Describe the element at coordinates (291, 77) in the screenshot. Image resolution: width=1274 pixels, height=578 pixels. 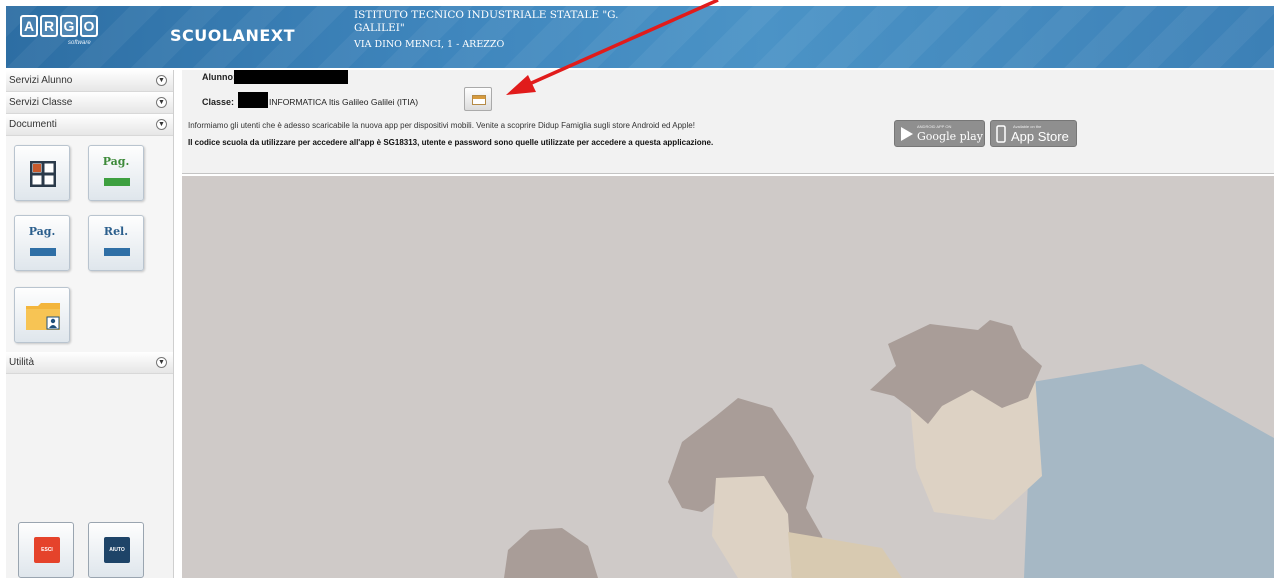
I see `student-name-redacted` at that location.